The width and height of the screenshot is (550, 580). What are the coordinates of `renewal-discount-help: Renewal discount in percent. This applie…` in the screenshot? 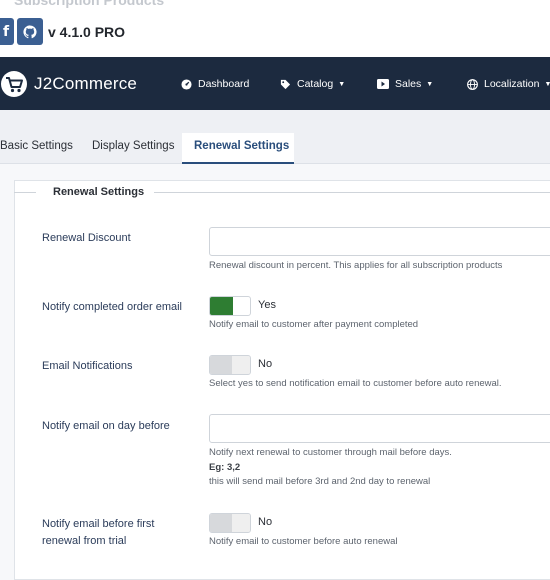 It's located at (356, 265).